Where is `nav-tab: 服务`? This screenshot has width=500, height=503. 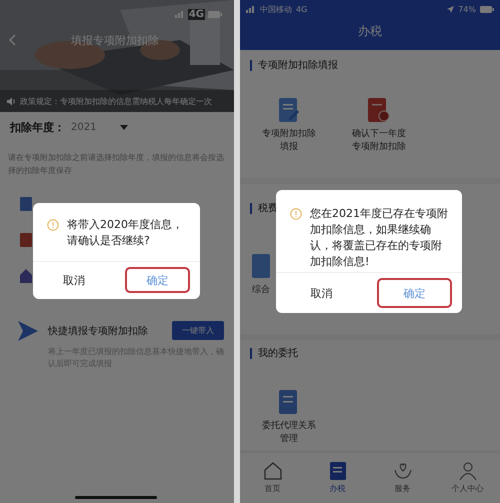
nav-tab: 服务 is located at coordinates (402, 478).